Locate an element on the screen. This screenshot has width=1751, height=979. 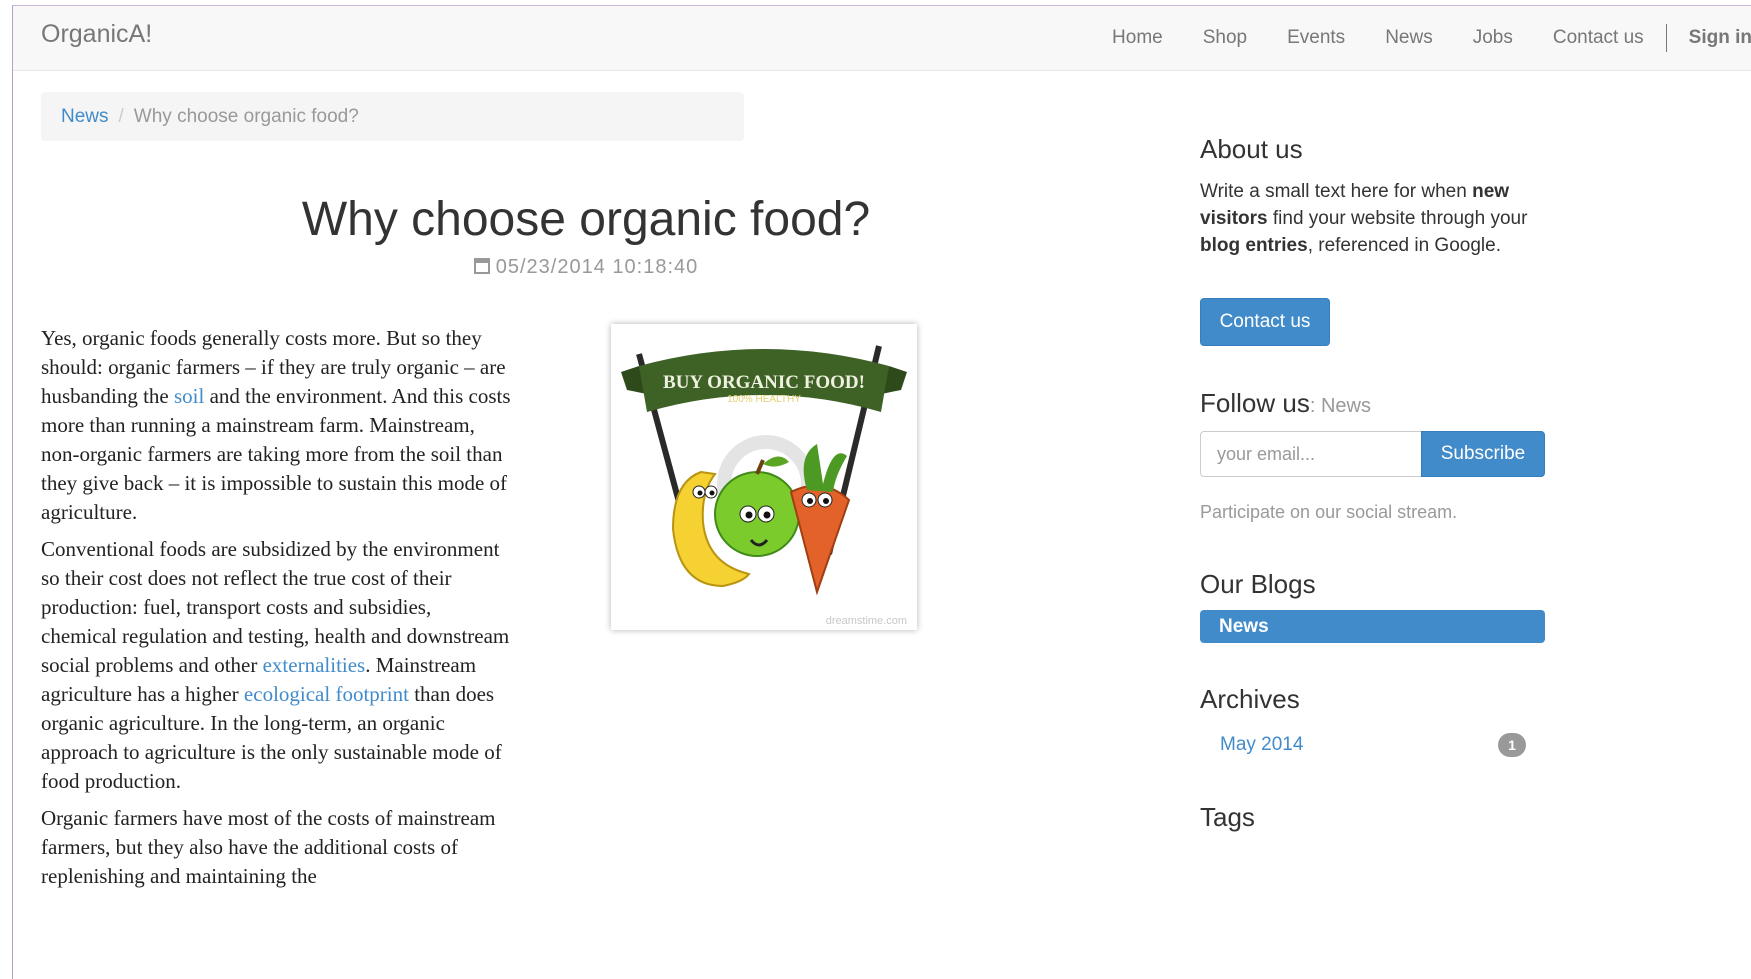
nav-news: News is located at coordinates (1409, 38).